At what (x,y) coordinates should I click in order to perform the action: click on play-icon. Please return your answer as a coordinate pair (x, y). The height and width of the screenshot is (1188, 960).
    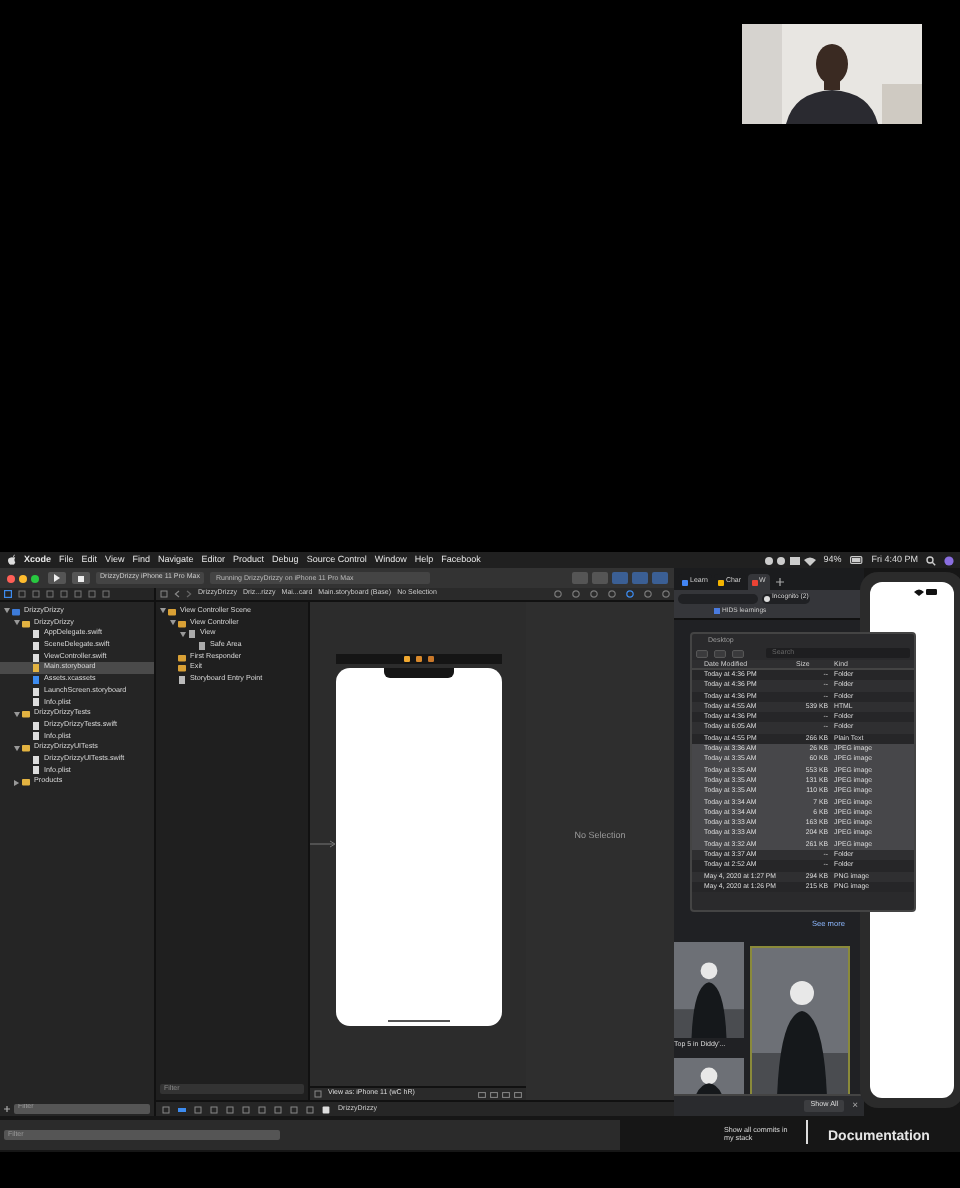
    Looking at the image, I should click on (57, 578).